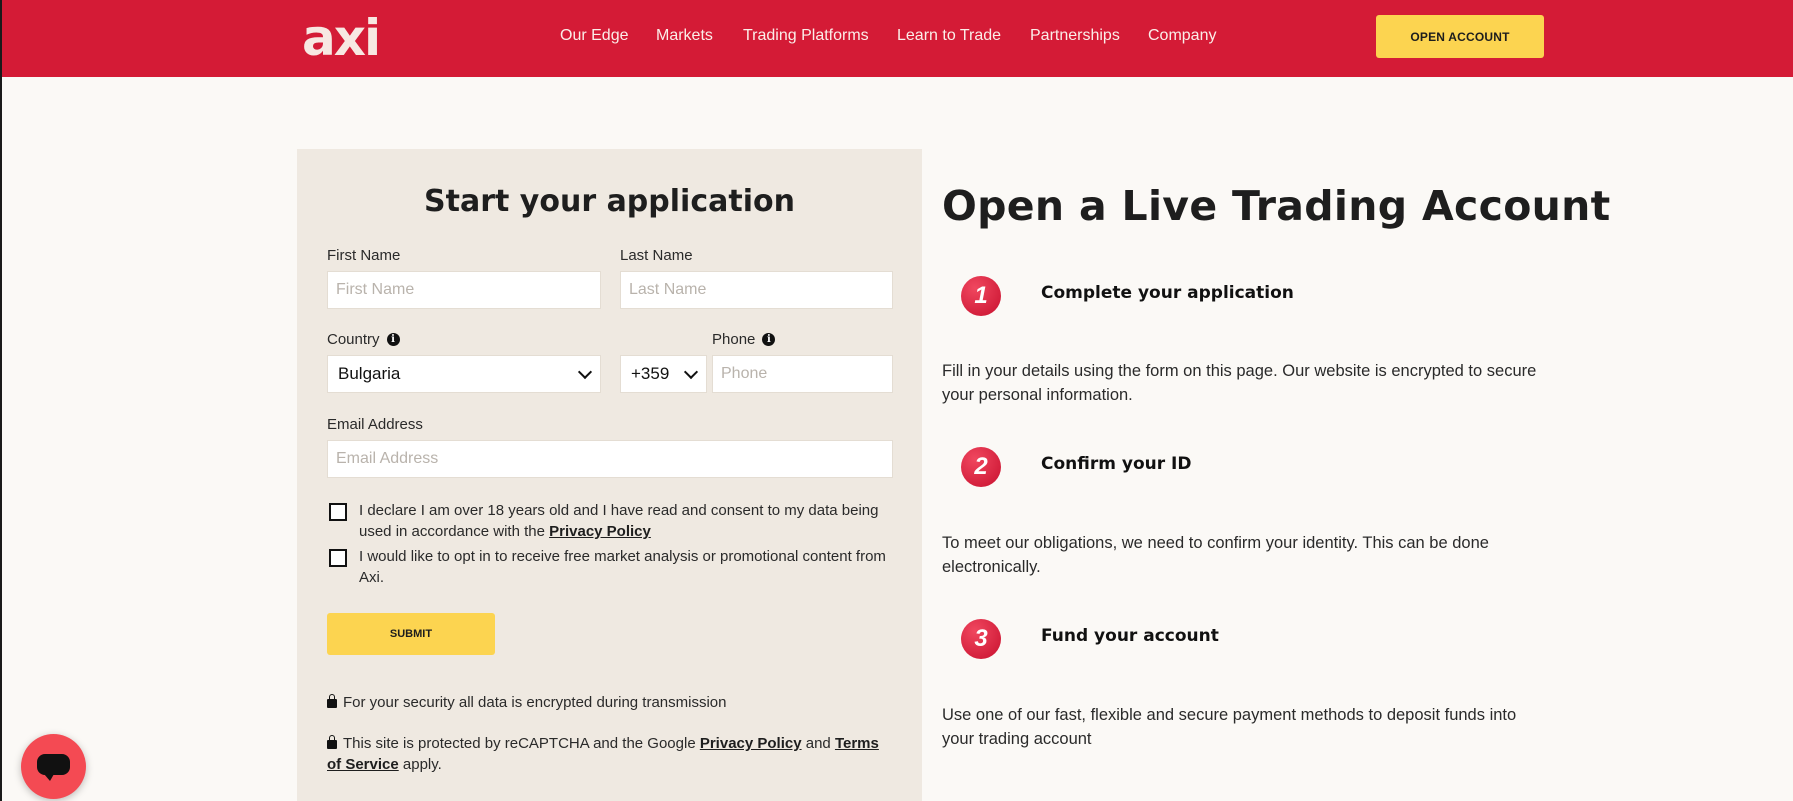  Describe the element at coordinates (369, 373) in the screenshot. I see `country-value: Bulgaria` at that location.